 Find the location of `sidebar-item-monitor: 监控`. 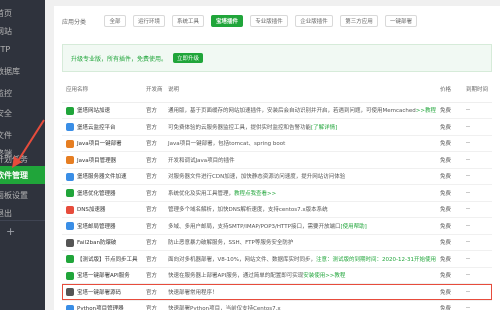

sidebar-item-monitor: 监控 is located at coordinates (22, 93).